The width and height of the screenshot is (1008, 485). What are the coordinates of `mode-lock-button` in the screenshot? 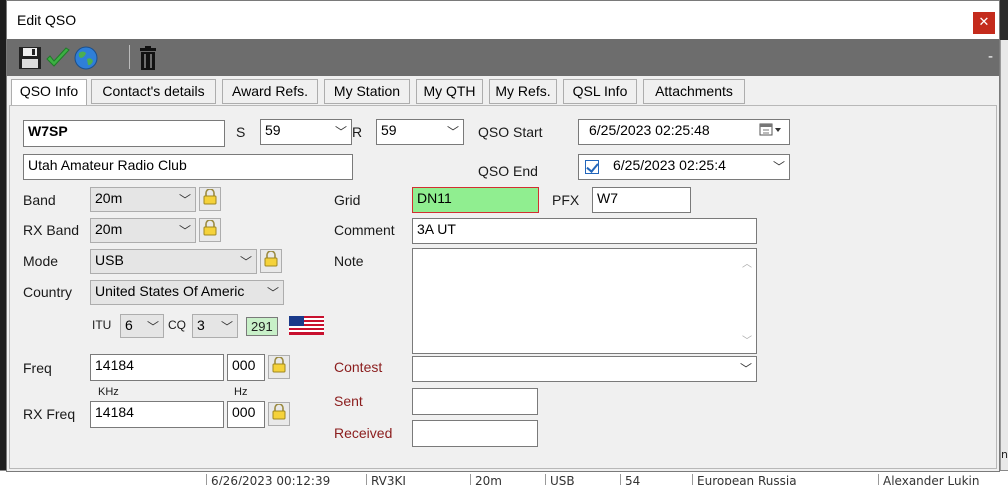 It's located at (271, 261).